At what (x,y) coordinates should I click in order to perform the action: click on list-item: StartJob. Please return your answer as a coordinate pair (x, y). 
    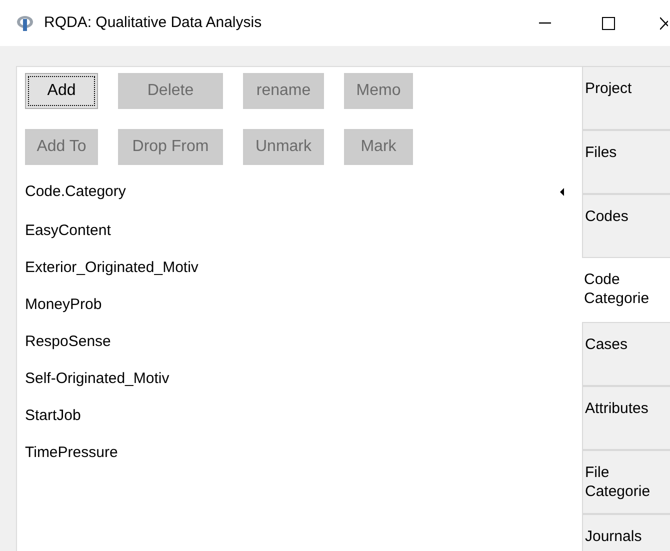
    Looking at the image, I should click on (53, 415).